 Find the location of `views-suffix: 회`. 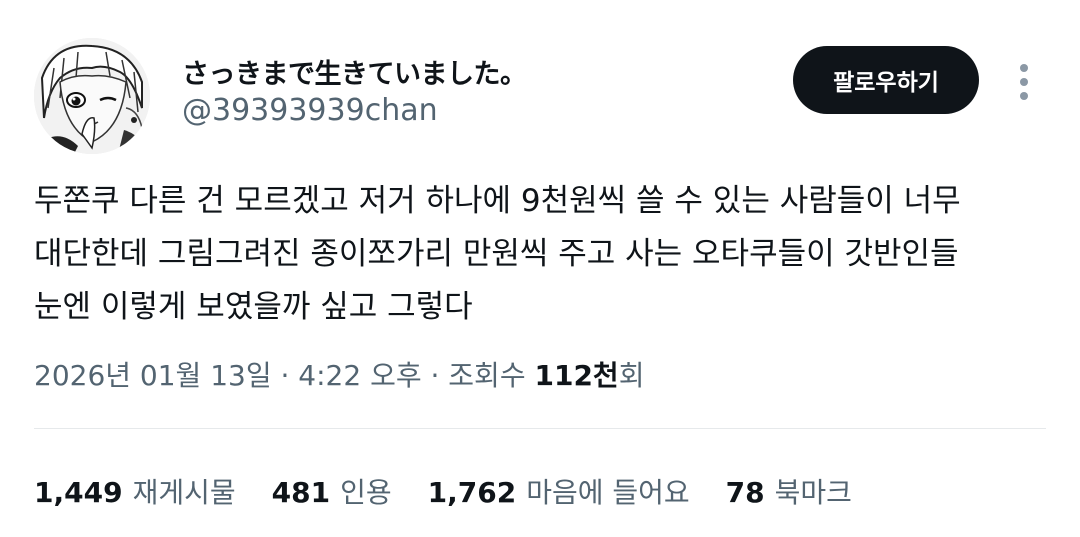

views-suffix: 회 is located at coordinates (631, 375).